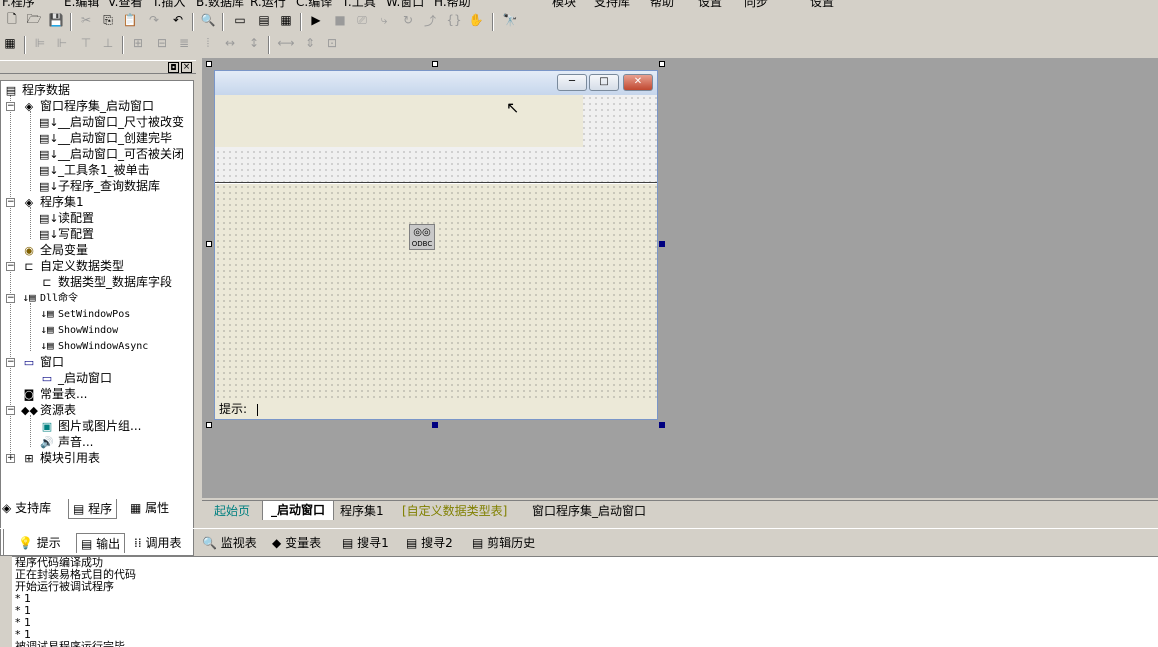  What do you see at coordinates (173, 67) in the screenshot?
I see `restore-icon: ◘` at bounding box center [173, 67].